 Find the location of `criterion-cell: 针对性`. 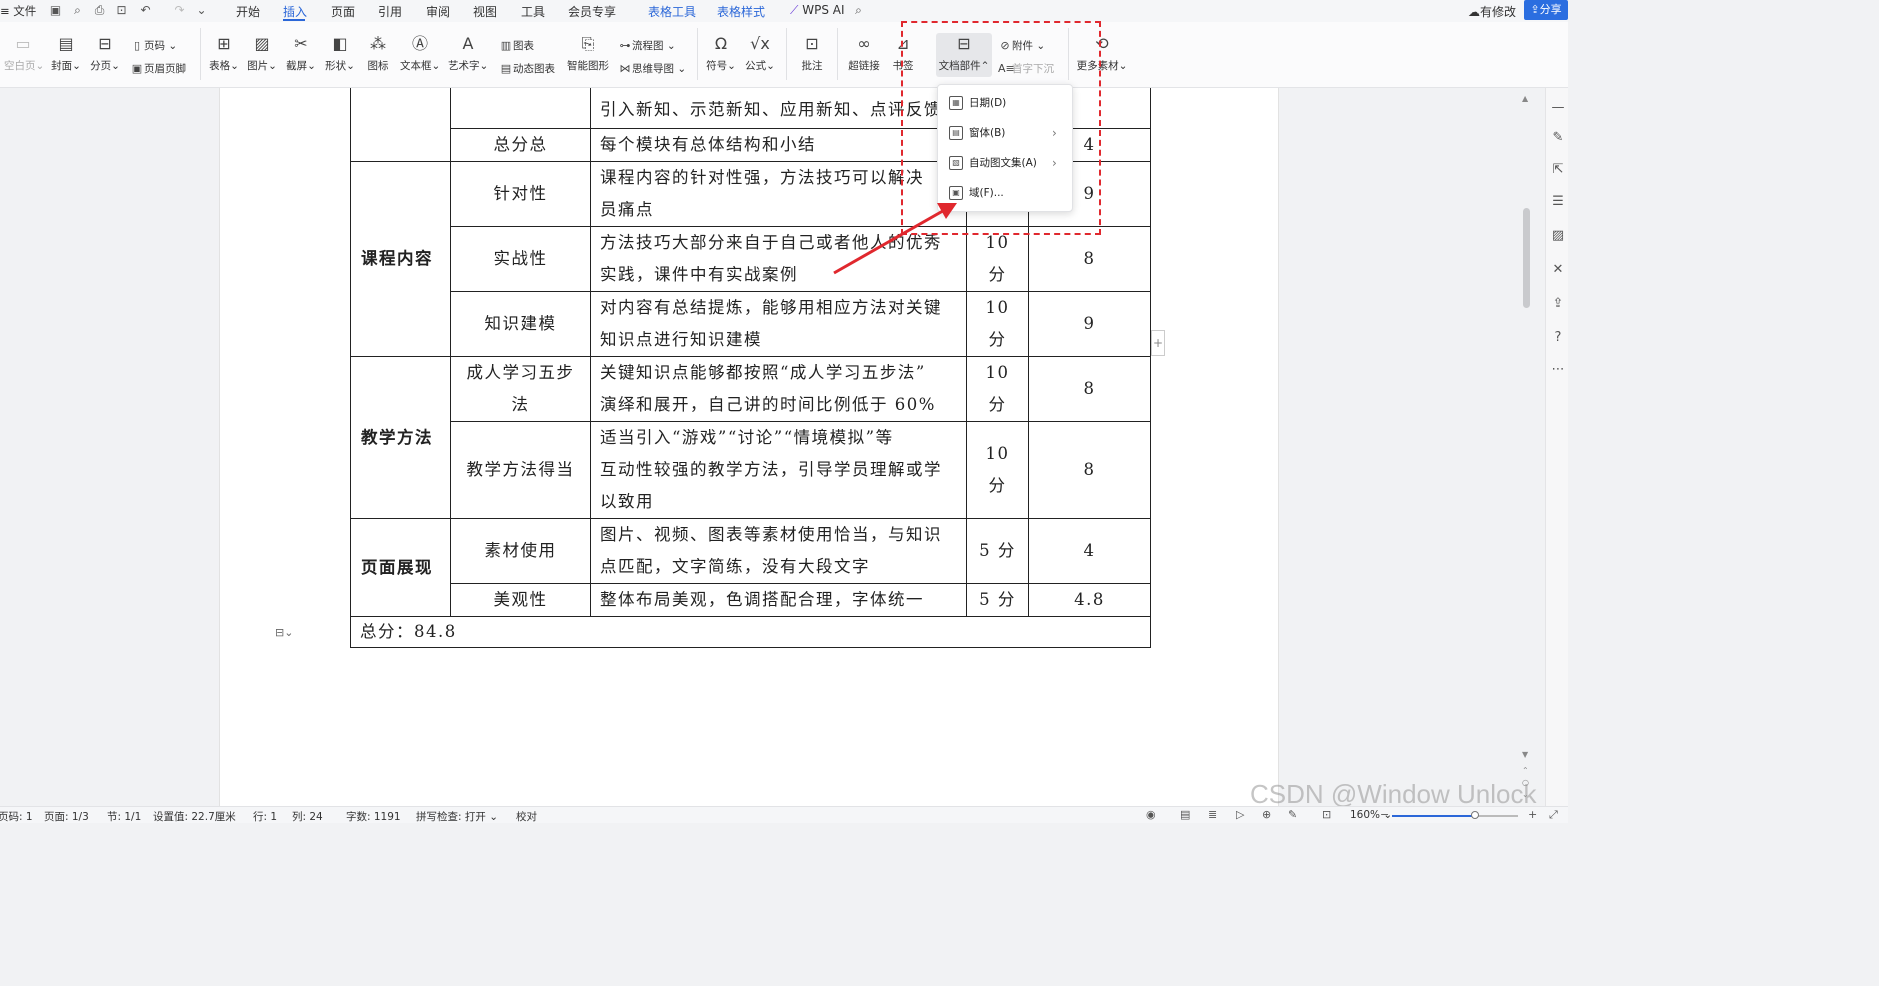

criterion-cell: 针对性 is located at coordinates (520, 194).